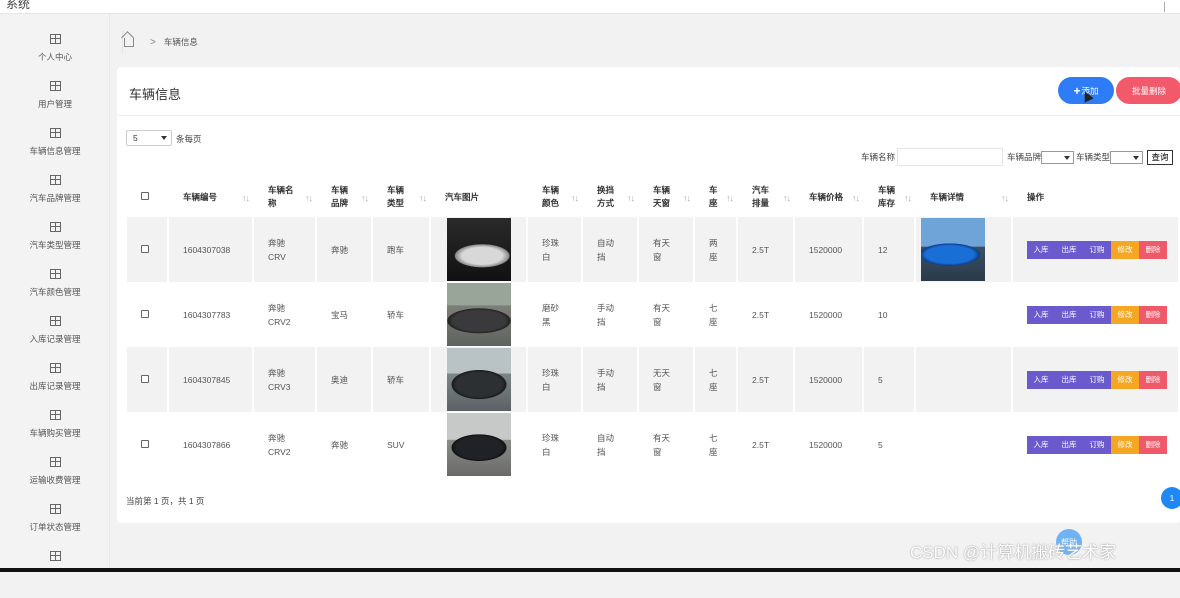  I want to click on header-price: 车辆价格 ↑↓, so click(829, 197).